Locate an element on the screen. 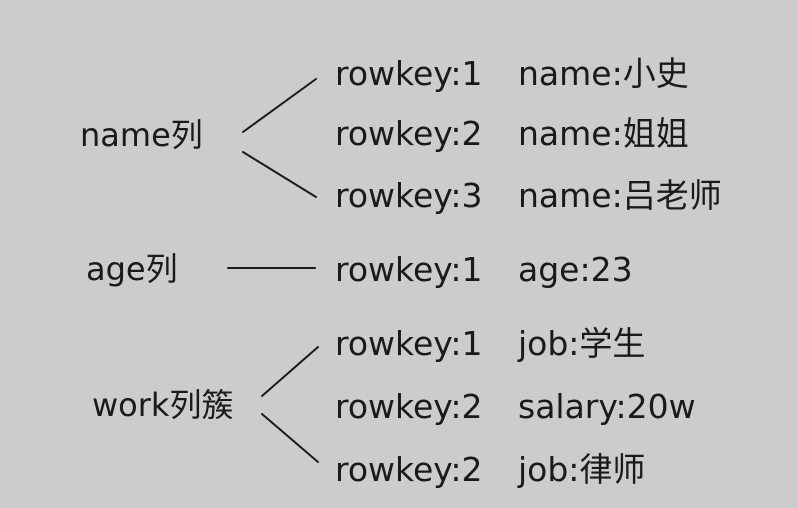  row-value: salary:20w is located at coordinates (607, 406).